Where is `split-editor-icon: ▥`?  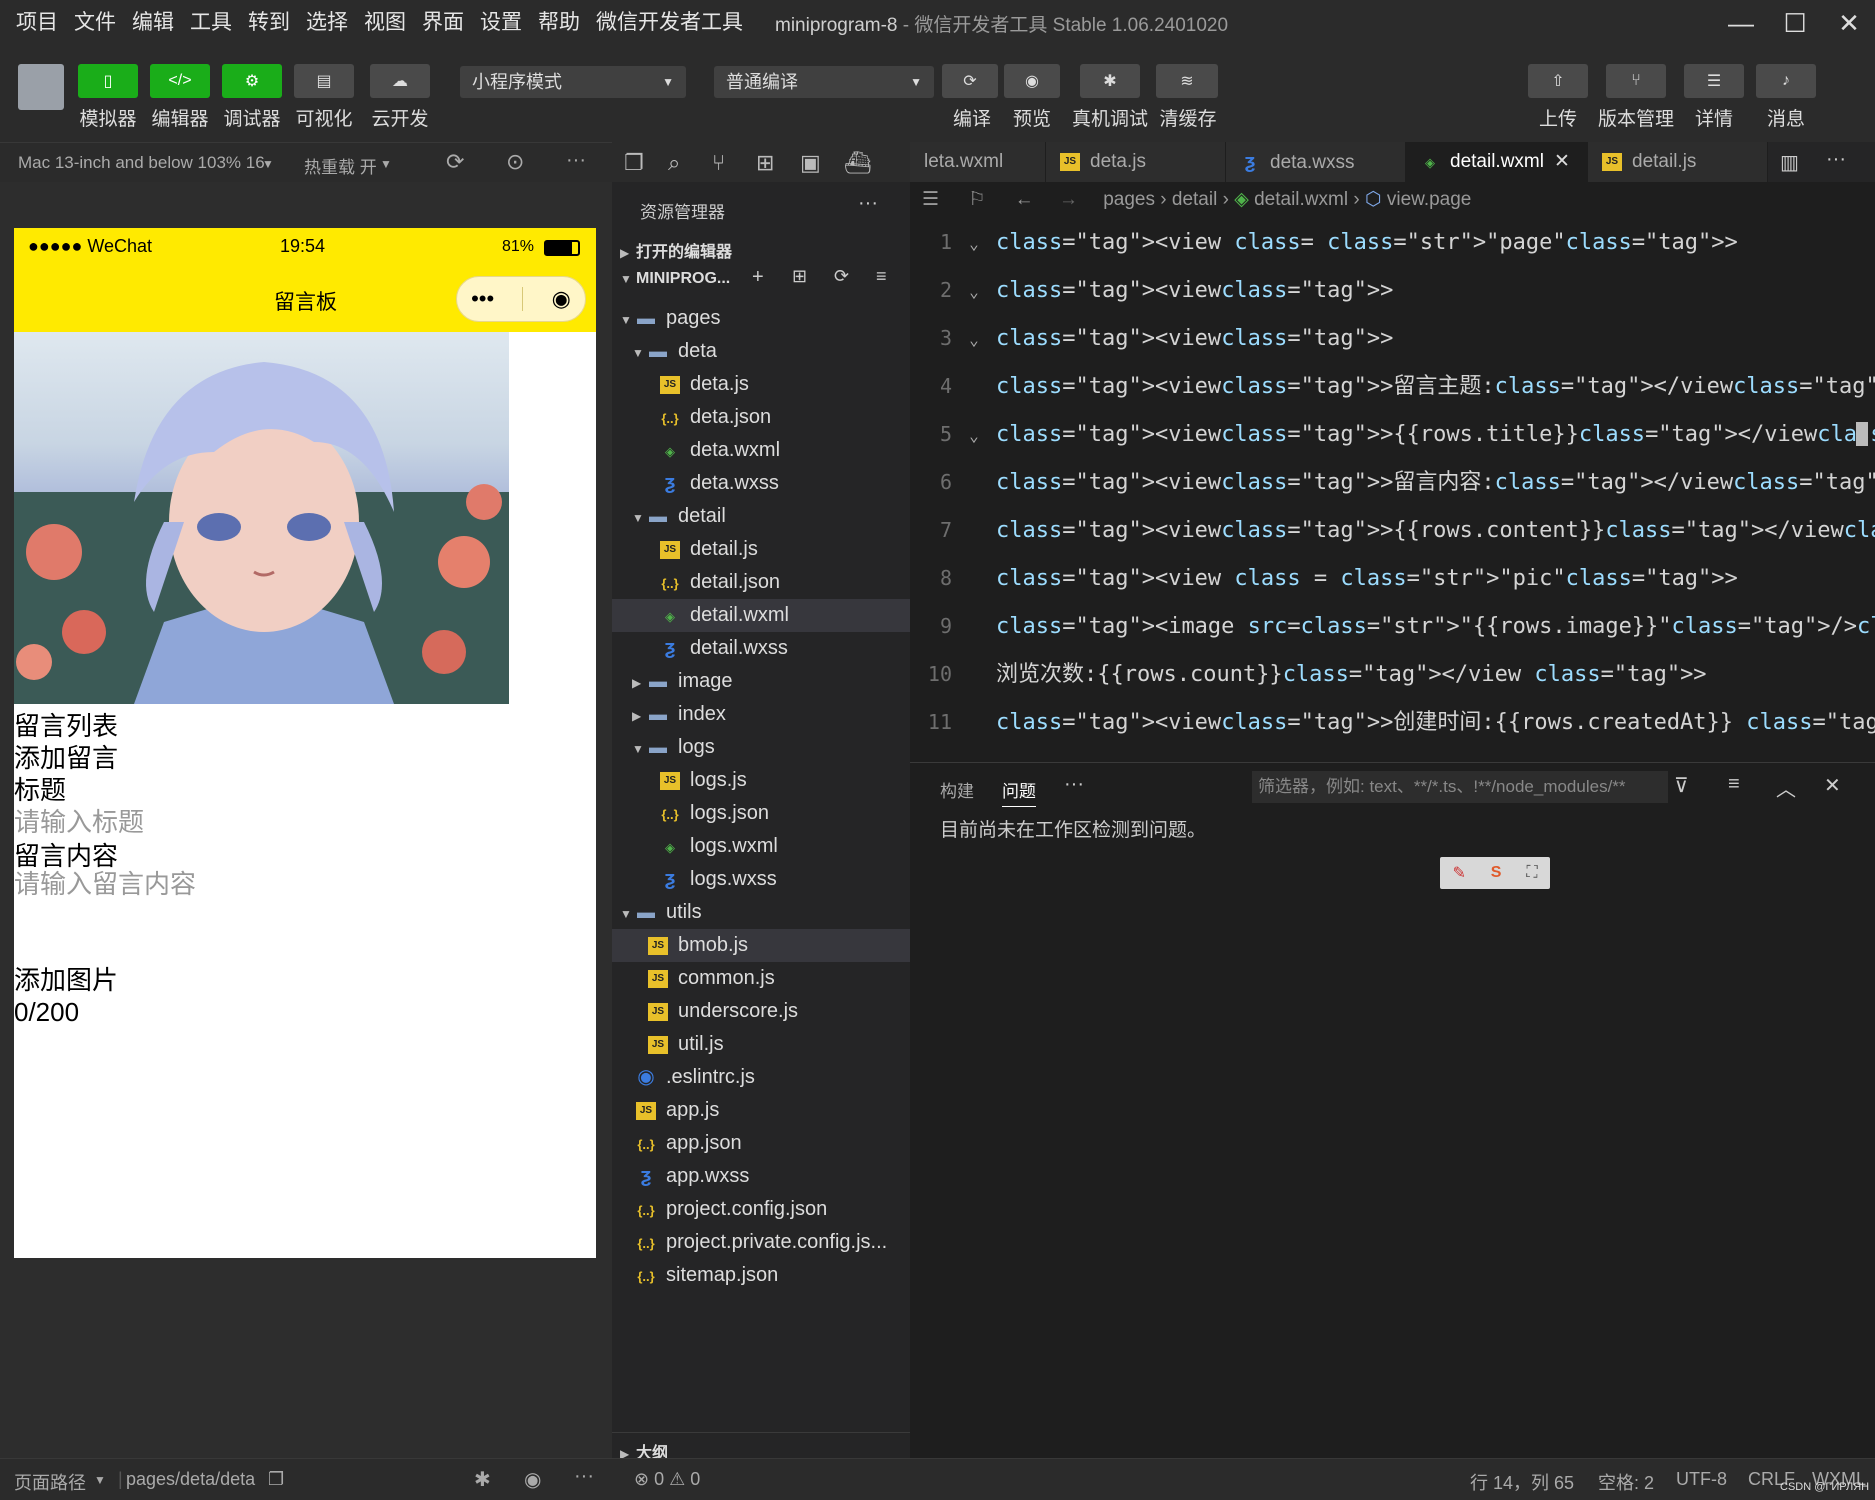
split-editor-icon: ▥ is located at coordinates (1789, 162).